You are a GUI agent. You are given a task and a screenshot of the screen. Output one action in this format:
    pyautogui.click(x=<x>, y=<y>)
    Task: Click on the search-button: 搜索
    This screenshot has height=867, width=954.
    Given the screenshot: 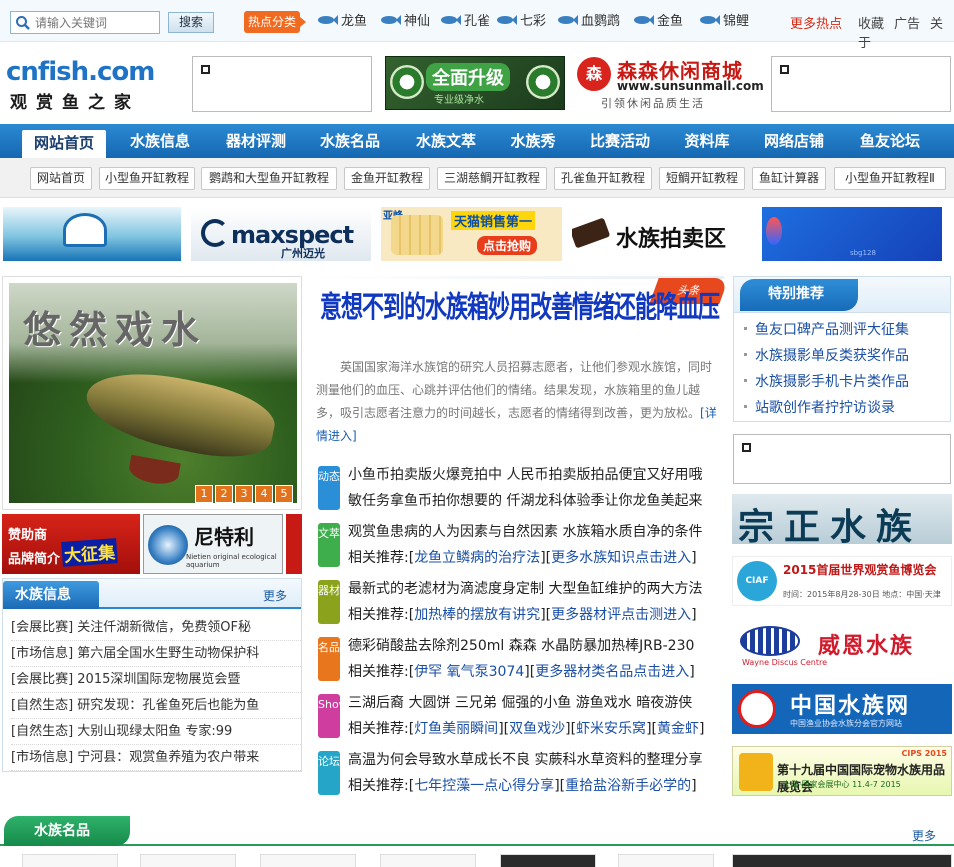 What is the action you would take?
    pyautogui.click(x=191, y=22)
    